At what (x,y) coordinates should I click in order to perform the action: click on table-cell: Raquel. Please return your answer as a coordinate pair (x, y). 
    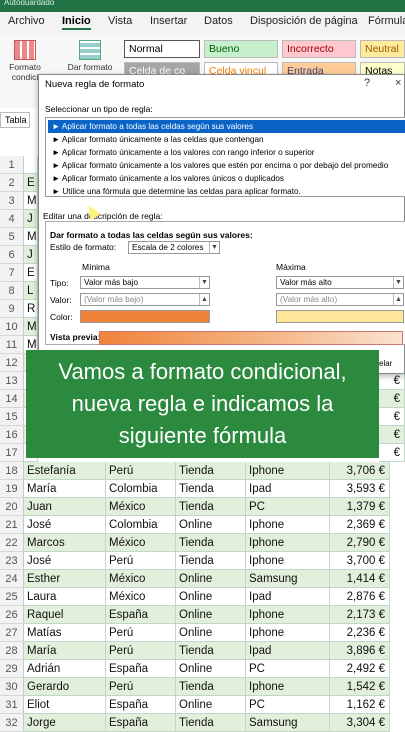
    Looking at the image, I should click on (65, 615).